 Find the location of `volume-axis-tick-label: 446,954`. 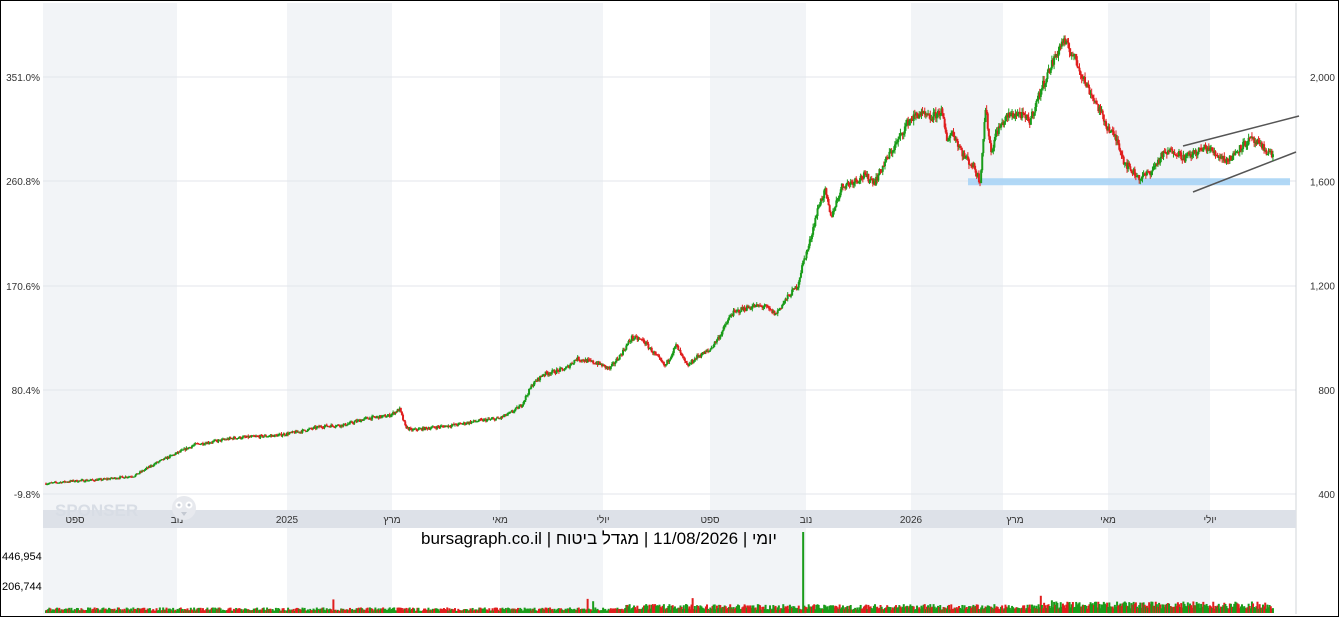

volume-axis-tick-label: 446,954 is located at coordinates (22, 557).